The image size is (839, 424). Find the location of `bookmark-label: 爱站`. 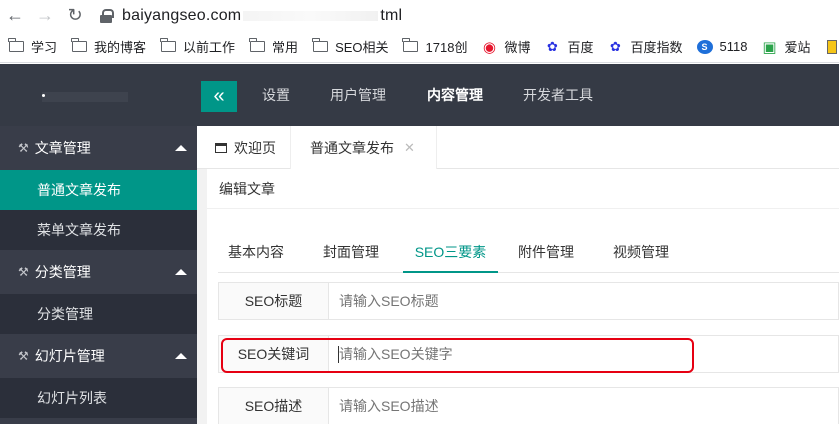

bookmark-label: 爱站 is located at coordinates (797, 47).